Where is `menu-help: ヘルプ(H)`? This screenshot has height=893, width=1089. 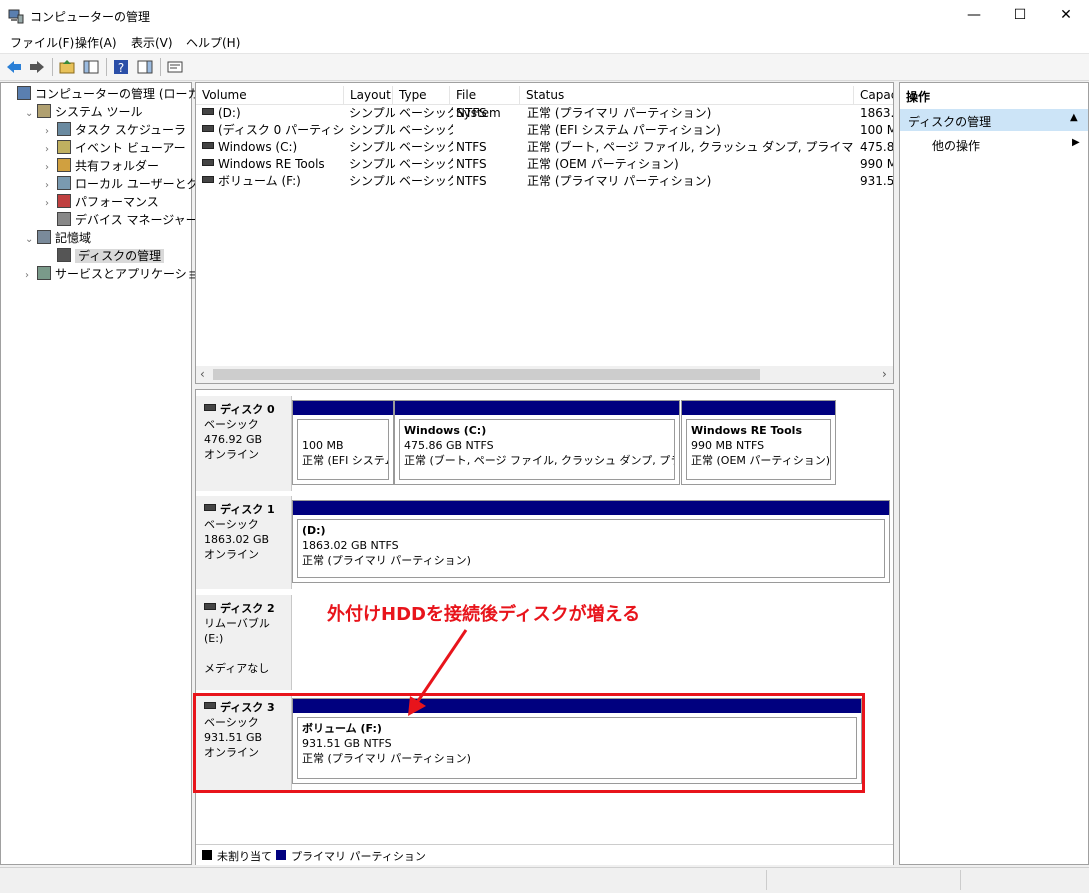 menu-help: ヘルプ(H) is located at coordinates (213, 42).